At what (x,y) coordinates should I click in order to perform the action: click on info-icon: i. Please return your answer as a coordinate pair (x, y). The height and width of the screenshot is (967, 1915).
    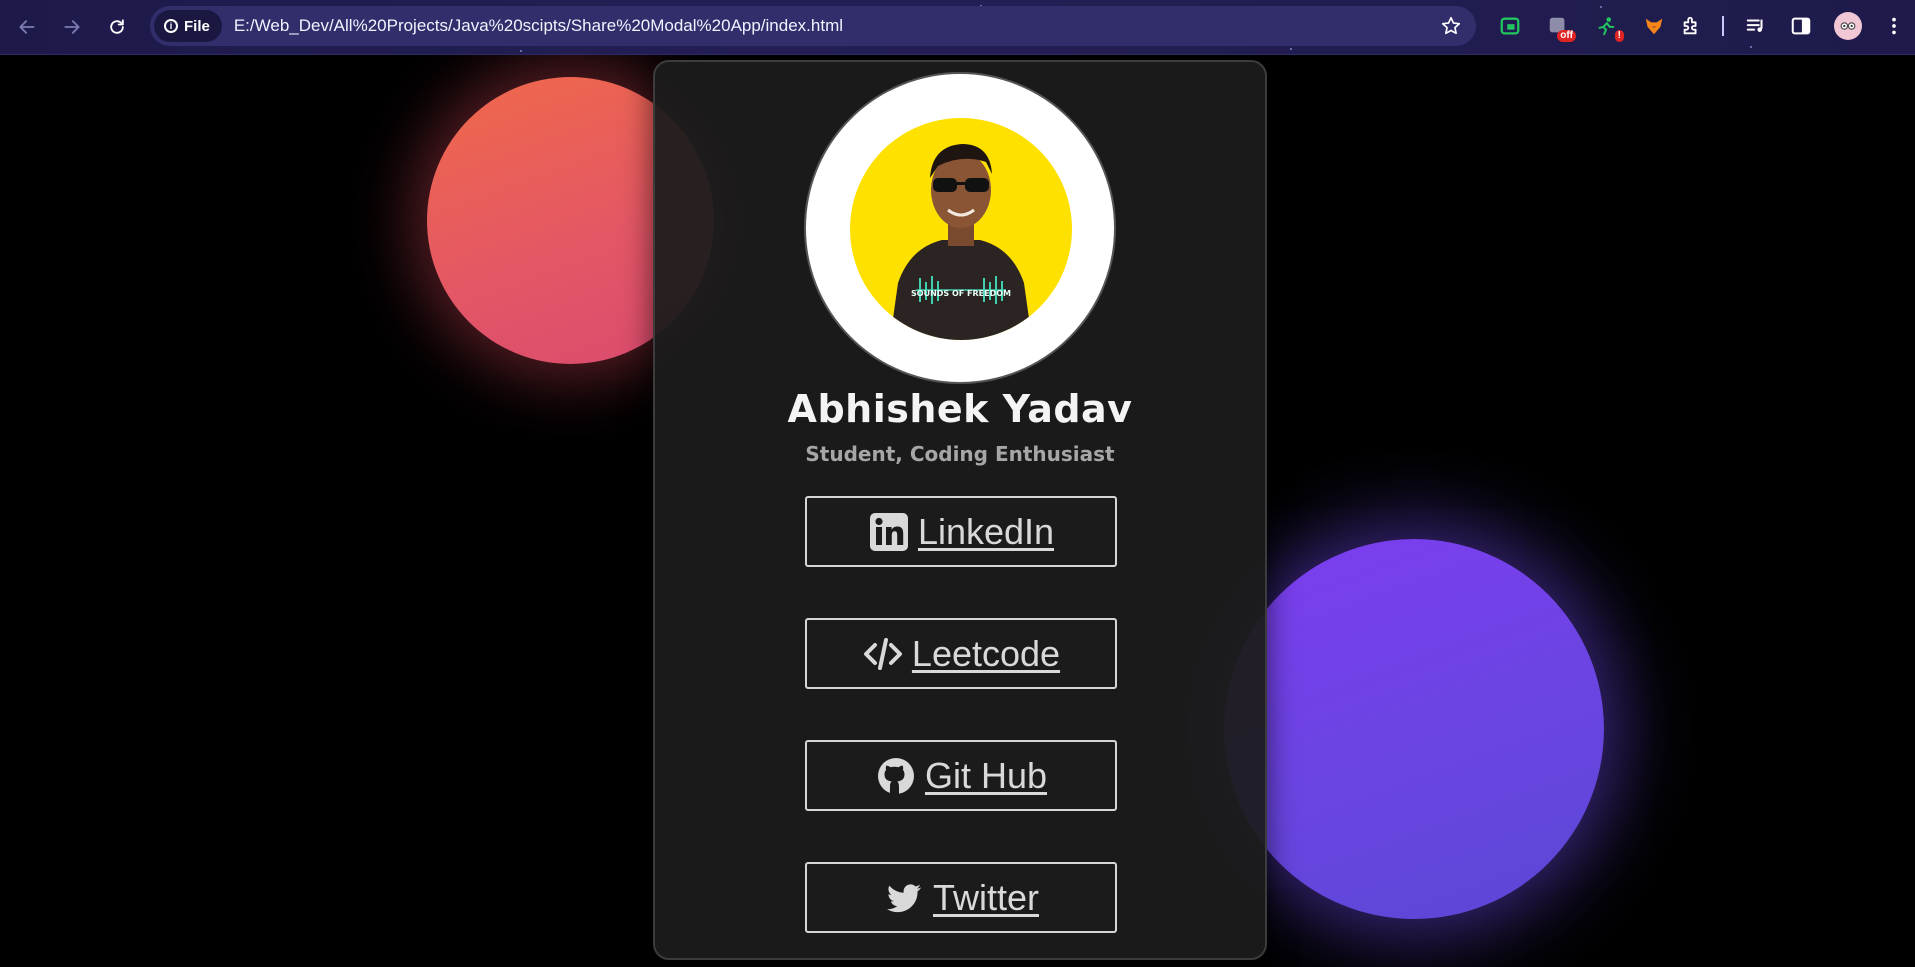
    Looking at the image, I should click on (171, 26).